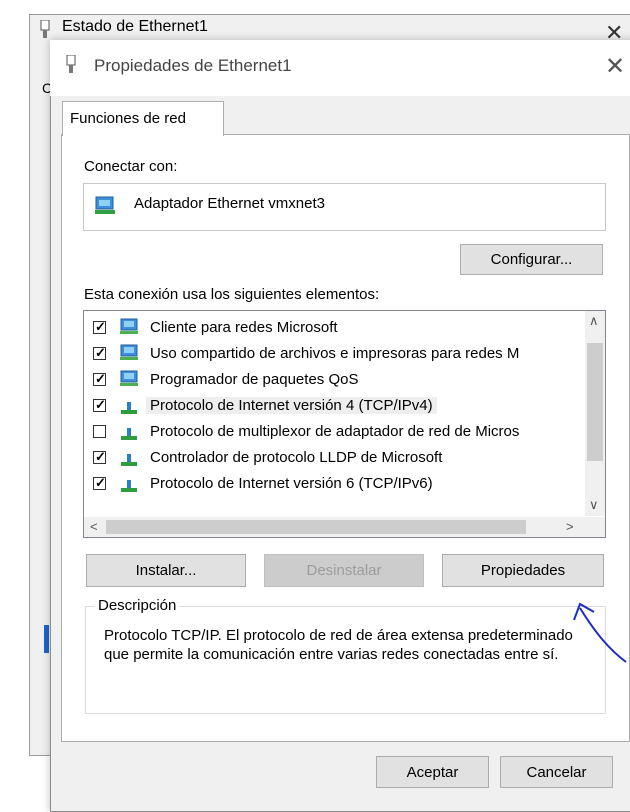 Image resolution: width=630 pixels, height=812 pixels. What do you see at coordinates (600, 632) in the screenshot?
I see `annotation-arrow-icon` at bounding box center [600, 632].